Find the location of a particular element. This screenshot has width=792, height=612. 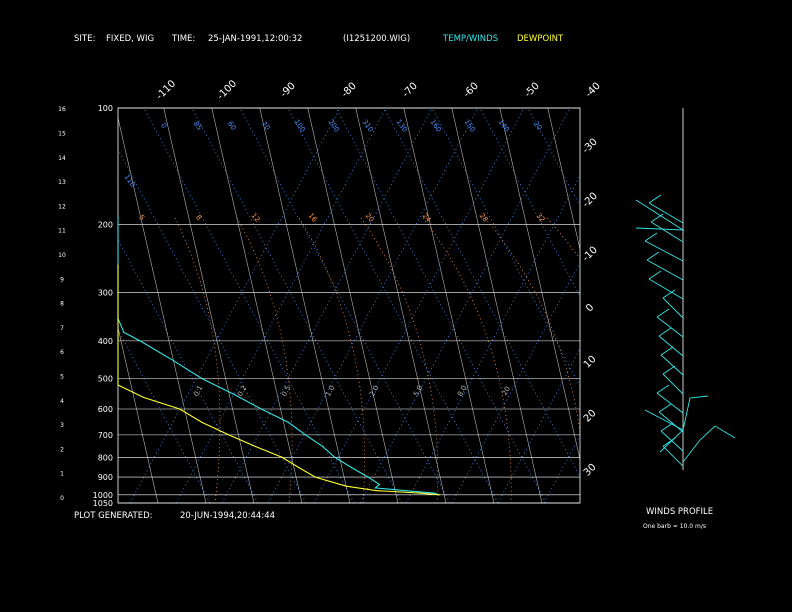

pressure-label: 300 is located at coordinates (105, 293).